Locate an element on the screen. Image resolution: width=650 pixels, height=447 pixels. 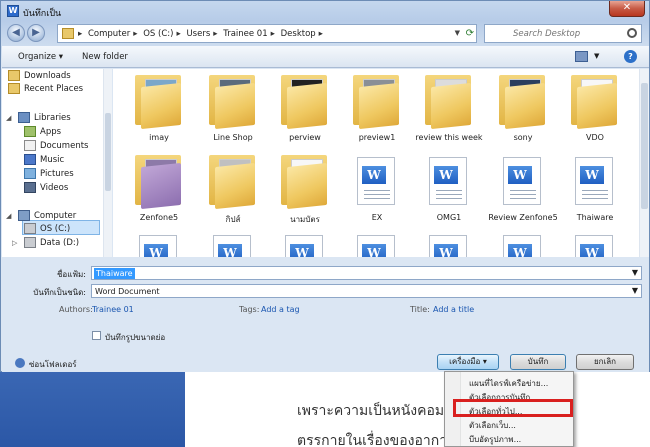
collapse-arrow-icon: ▷ is located at coordinates (14, 243).